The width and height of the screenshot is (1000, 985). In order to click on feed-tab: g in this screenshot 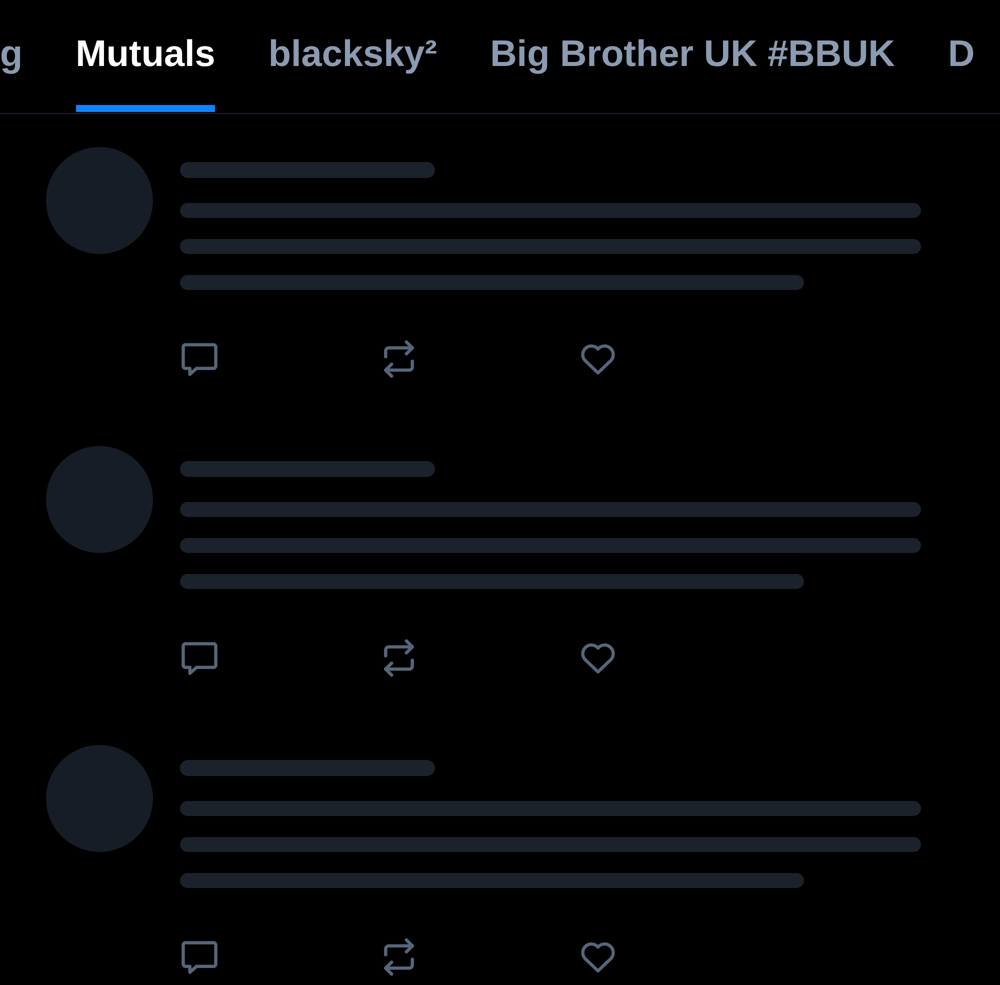, I will do `click(11, 54)`.